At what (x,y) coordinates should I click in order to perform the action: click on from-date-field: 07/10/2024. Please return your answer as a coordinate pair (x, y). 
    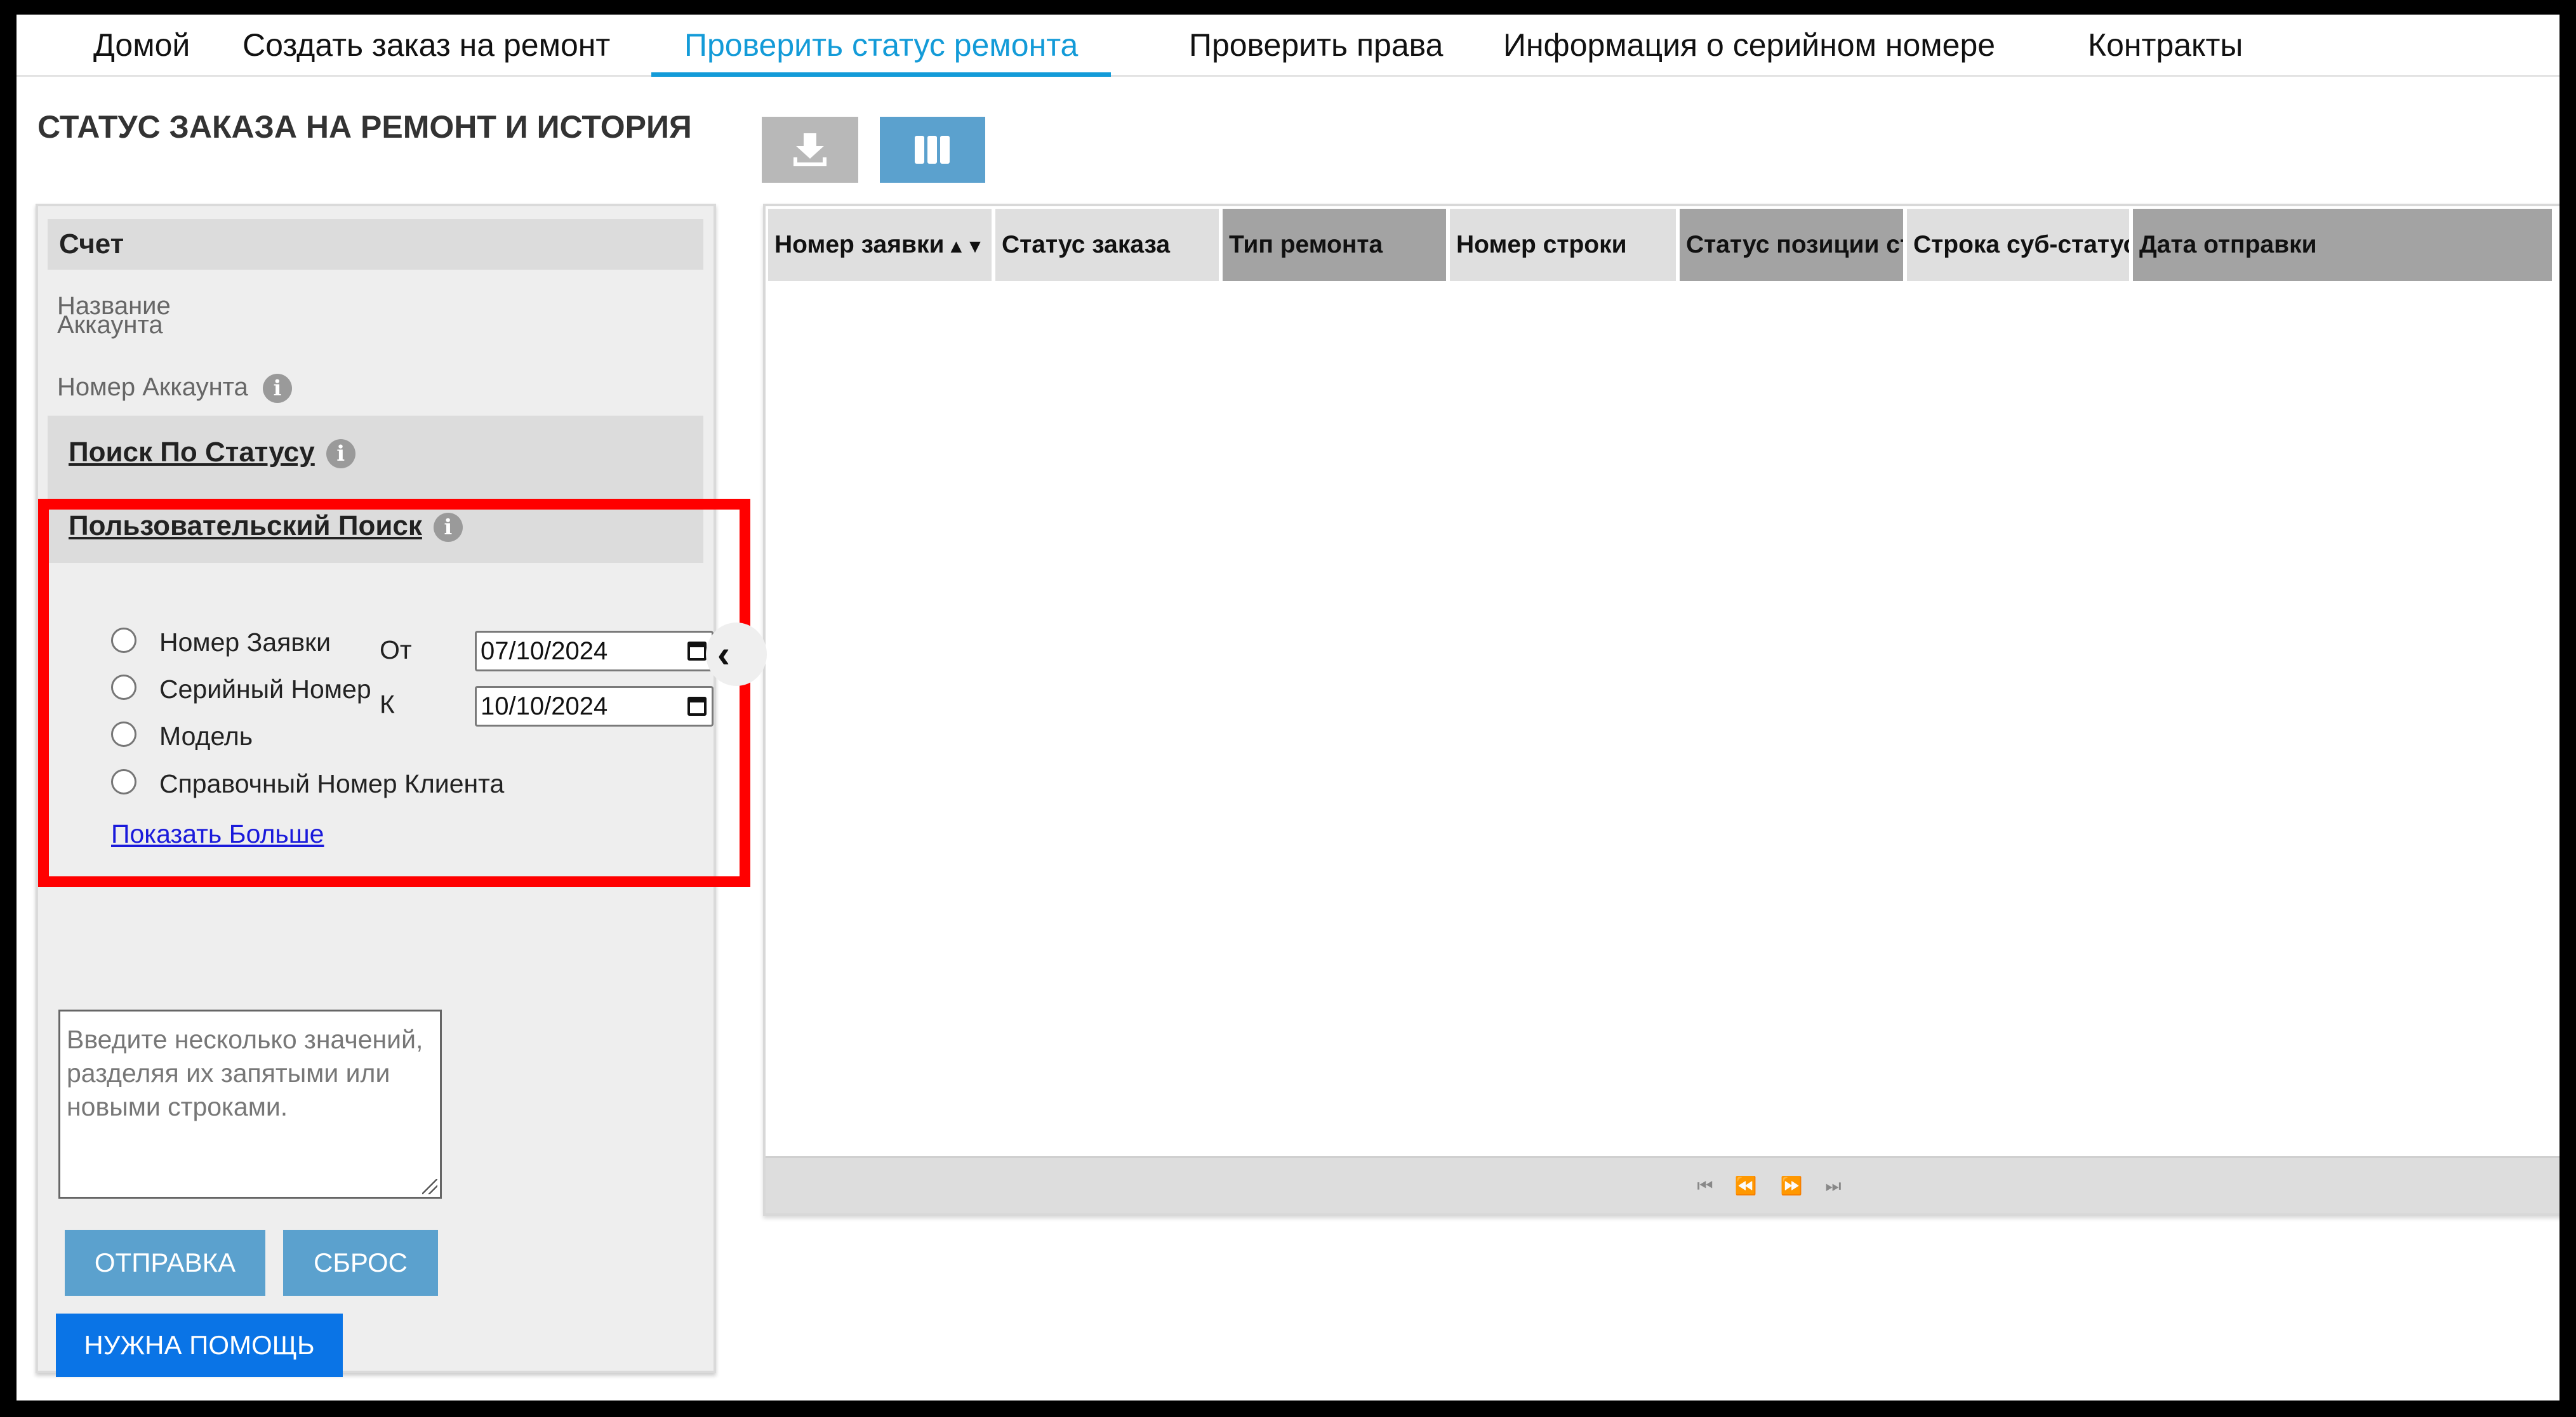
    Looking at the image, I should click on (594, 651).